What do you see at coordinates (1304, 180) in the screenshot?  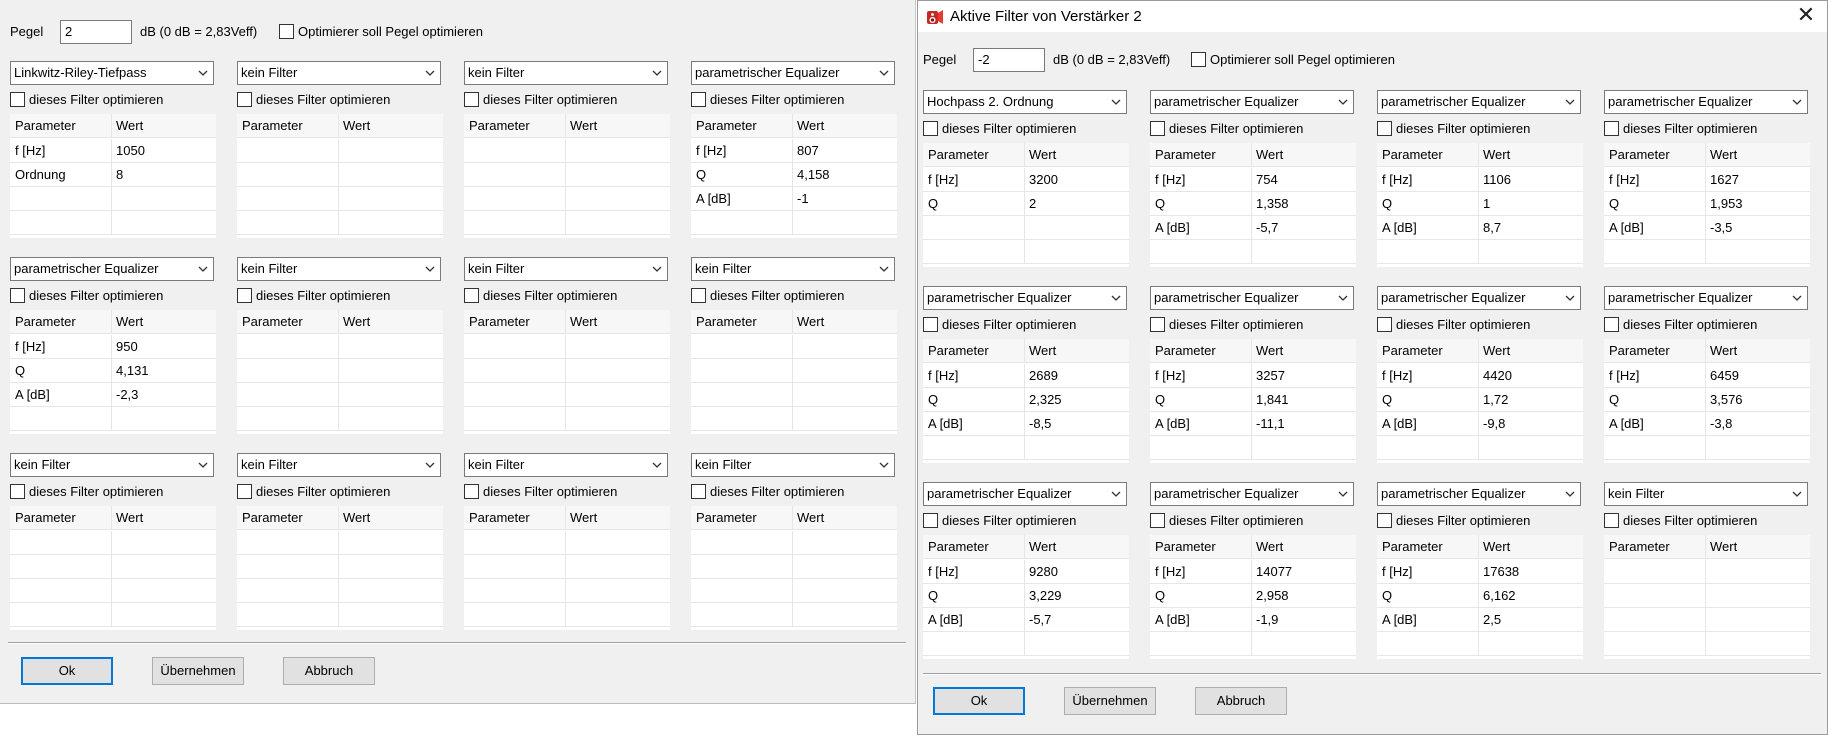 I see `value-cell: 754` at bounding box center [1304, 180].